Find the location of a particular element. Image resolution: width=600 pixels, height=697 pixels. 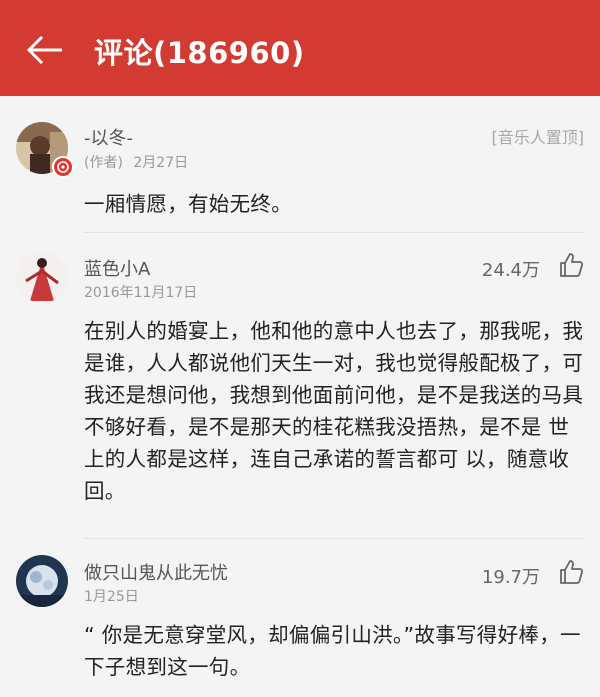

comment-text: 一厢情愿，有始无终。 is located at coordinates (188, 204).